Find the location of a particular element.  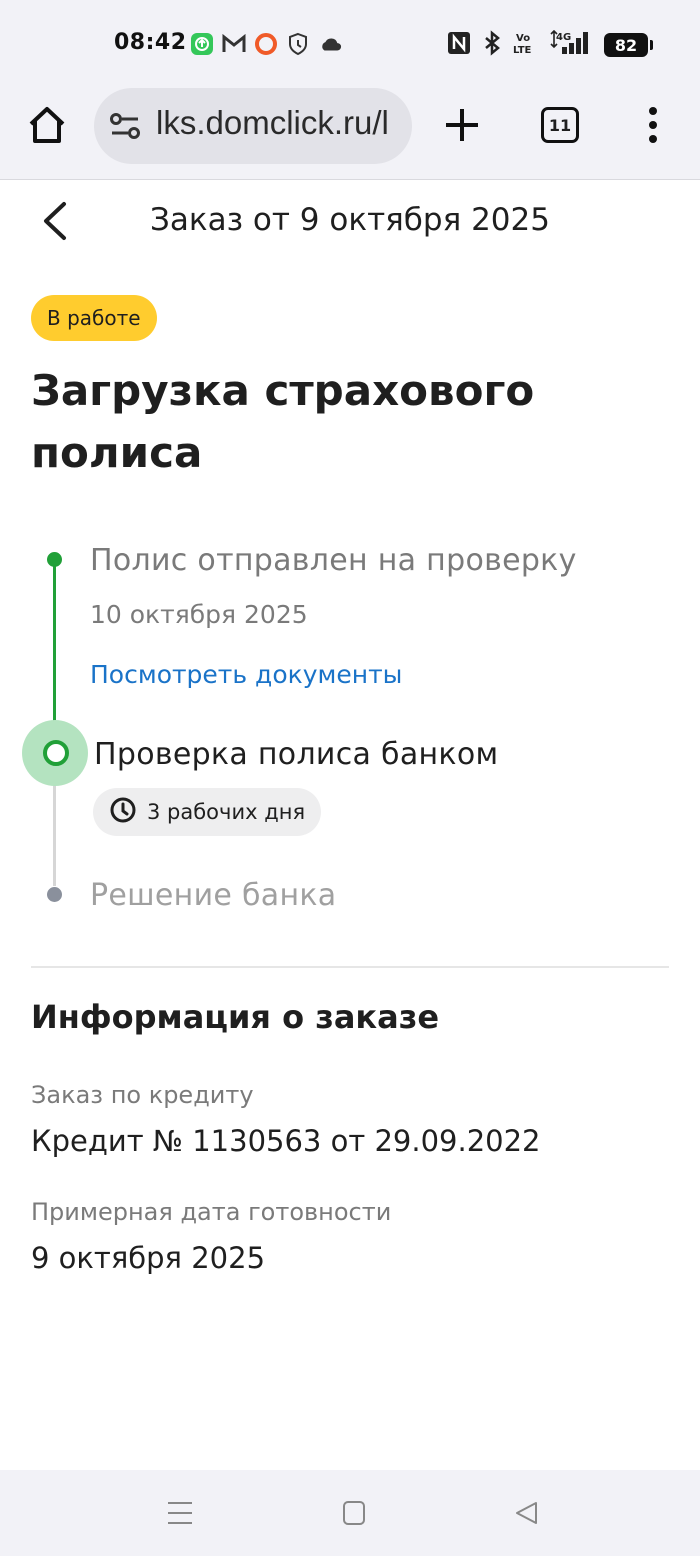

notification-icons is located at coordinates (266, 44).